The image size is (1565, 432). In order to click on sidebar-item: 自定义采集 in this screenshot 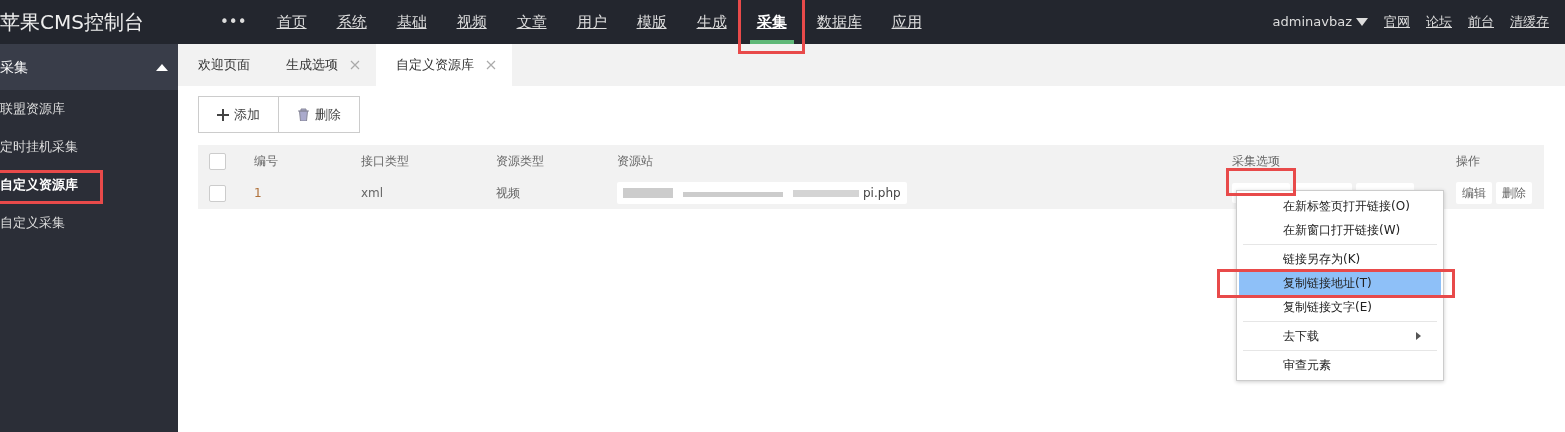, I will do `click(89, 223)`.